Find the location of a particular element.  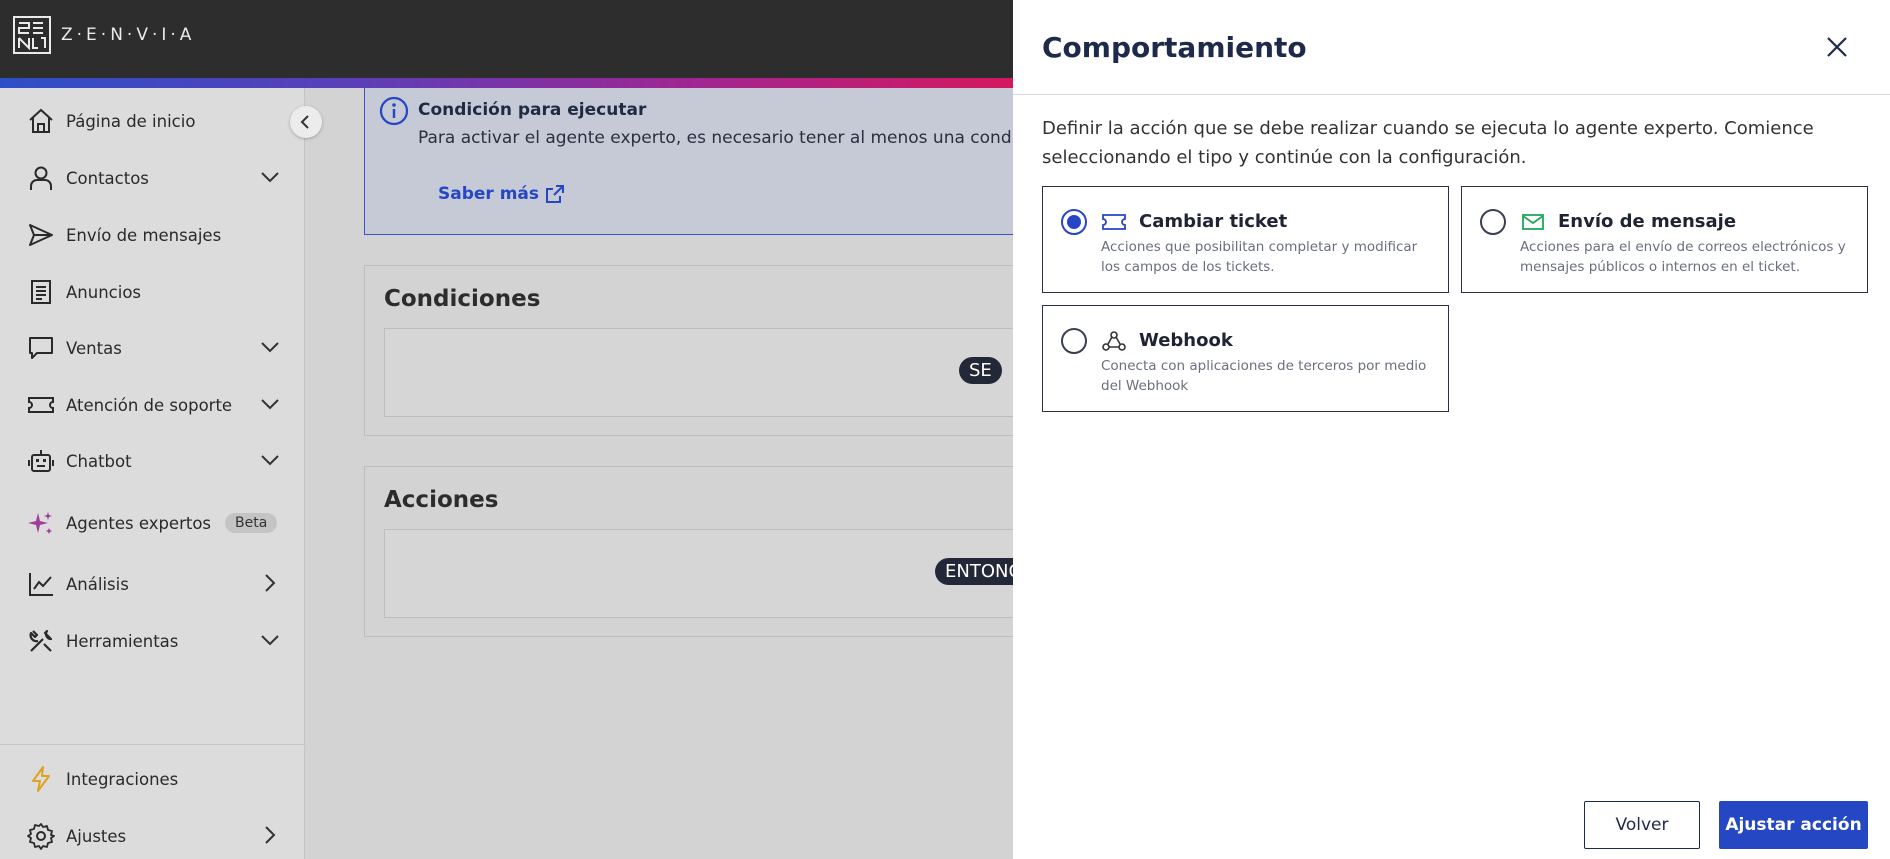

sidebar-item-label: Ajustes is located at coordinates (96, 836).